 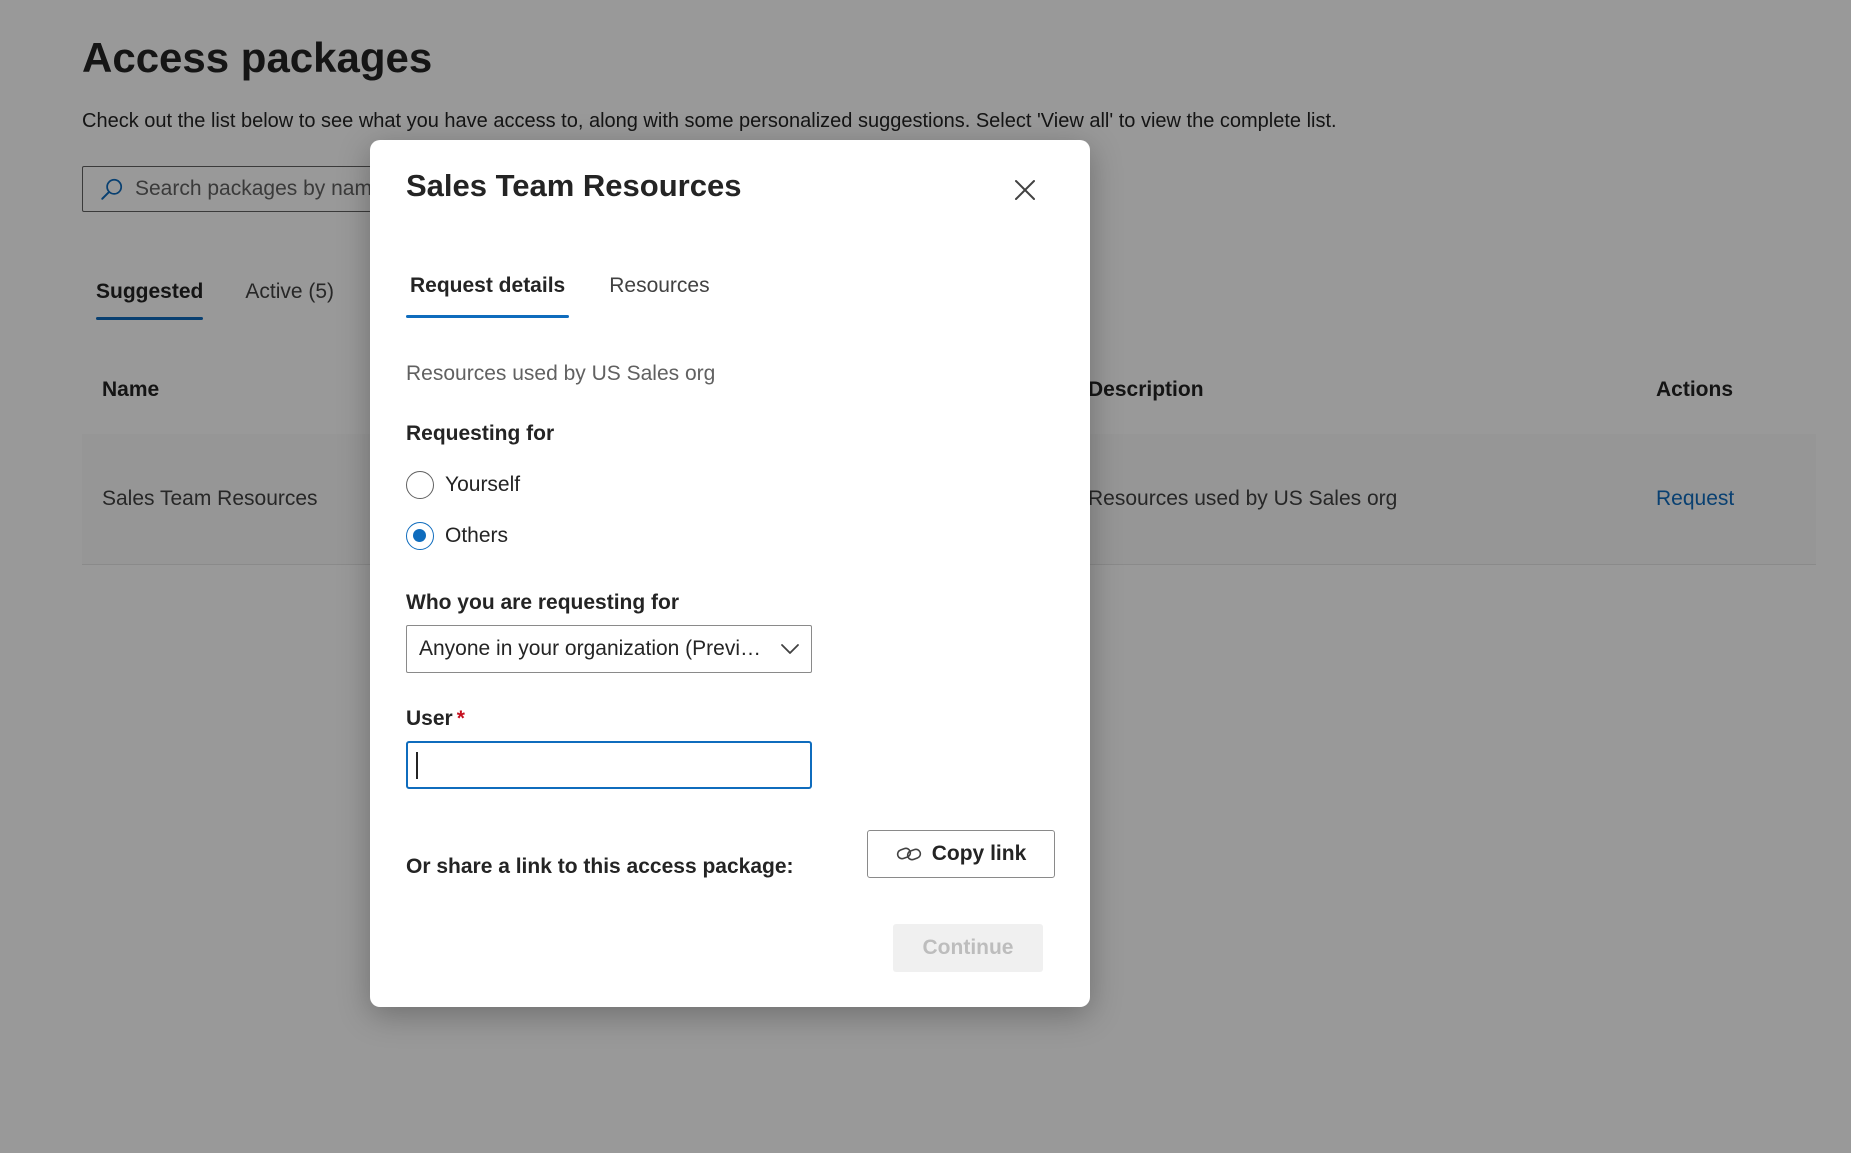 I want to click on radio-button-checked, so click(x=420, y=536).